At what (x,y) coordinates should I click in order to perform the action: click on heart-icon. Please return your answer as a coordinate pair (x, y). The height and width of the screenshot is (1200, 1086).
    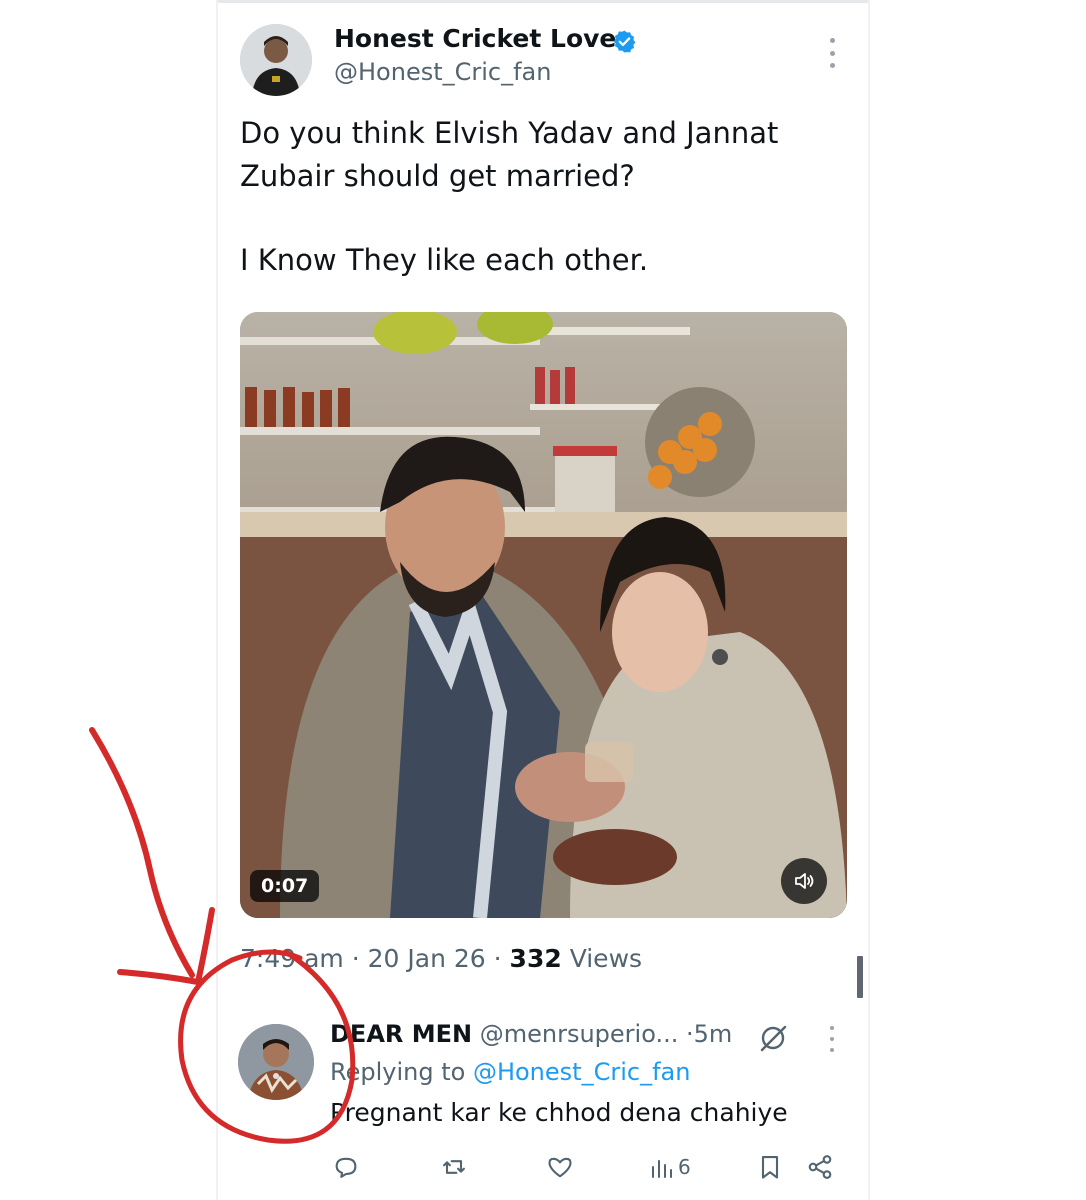
    Looking at the image, I should click on (560, 1167).